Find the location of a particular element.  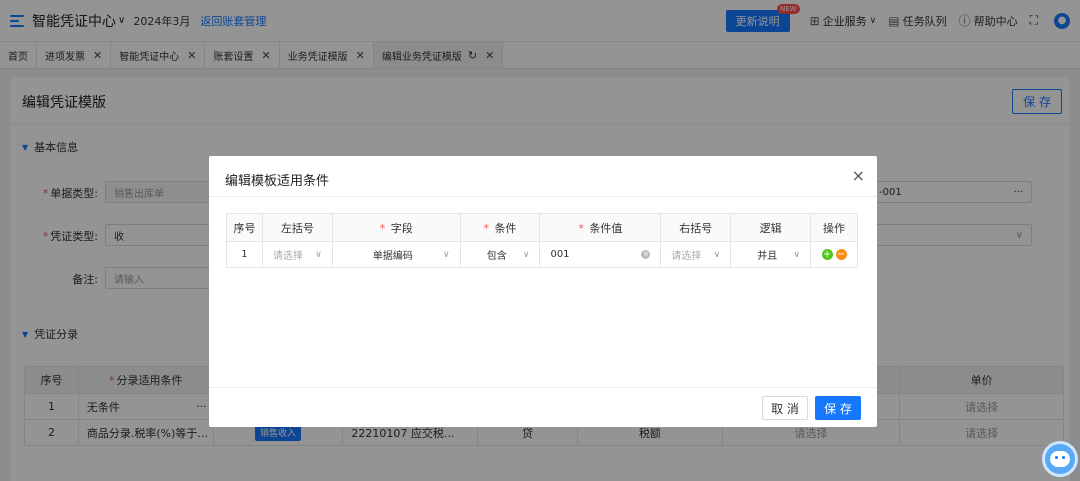

assistant-bot-icon is located at coordinates (1060, 459).